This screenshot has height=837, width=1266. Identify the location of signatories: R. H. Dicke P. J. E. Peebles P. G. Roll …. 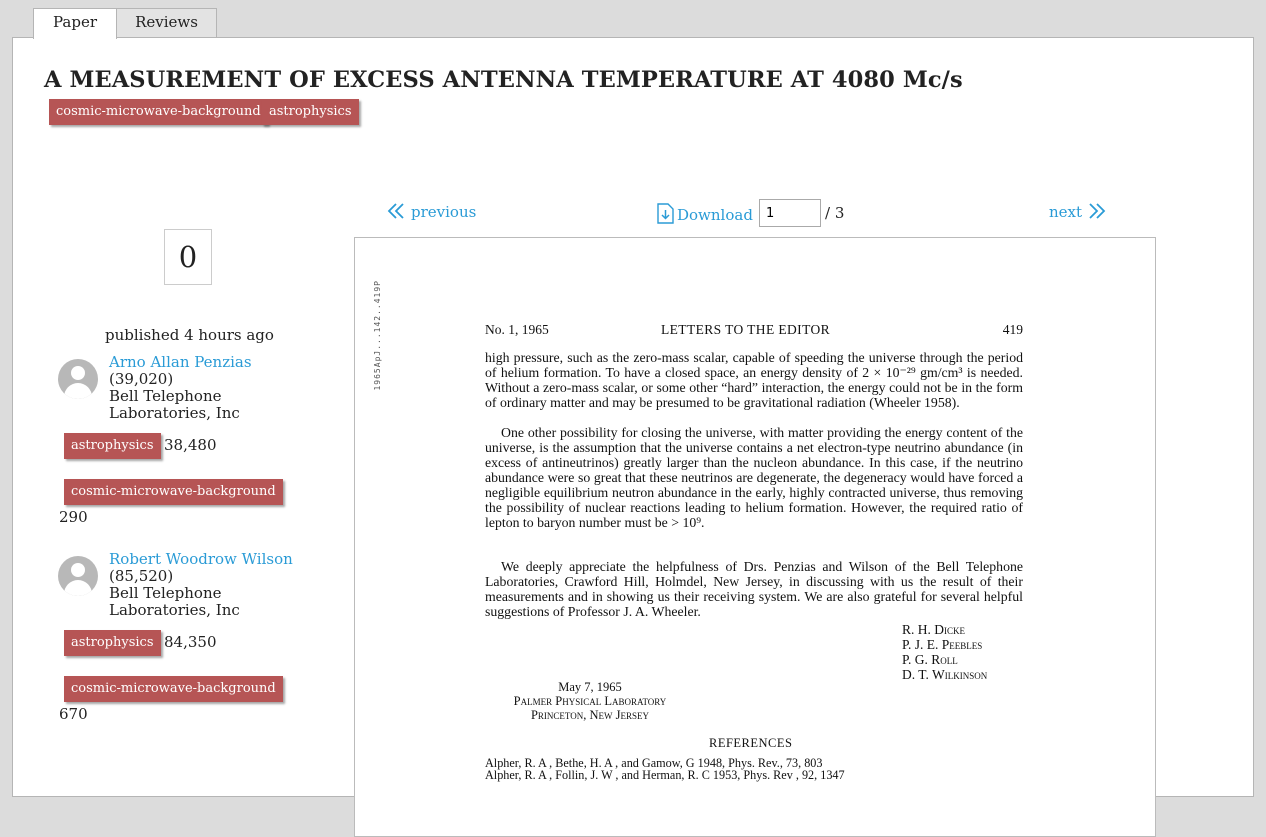
(944, 652).